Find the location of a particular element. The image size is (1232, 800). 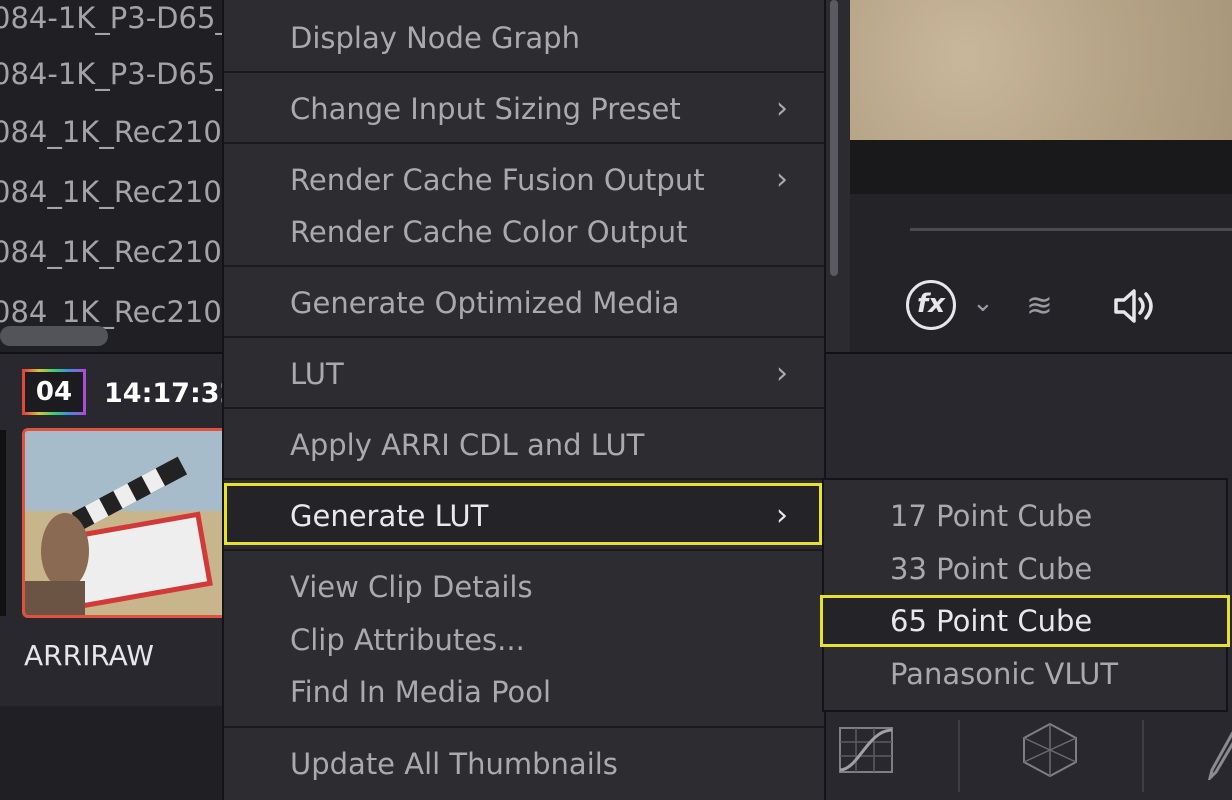

media-list-scrollbar is located at coordinates (54, 336).